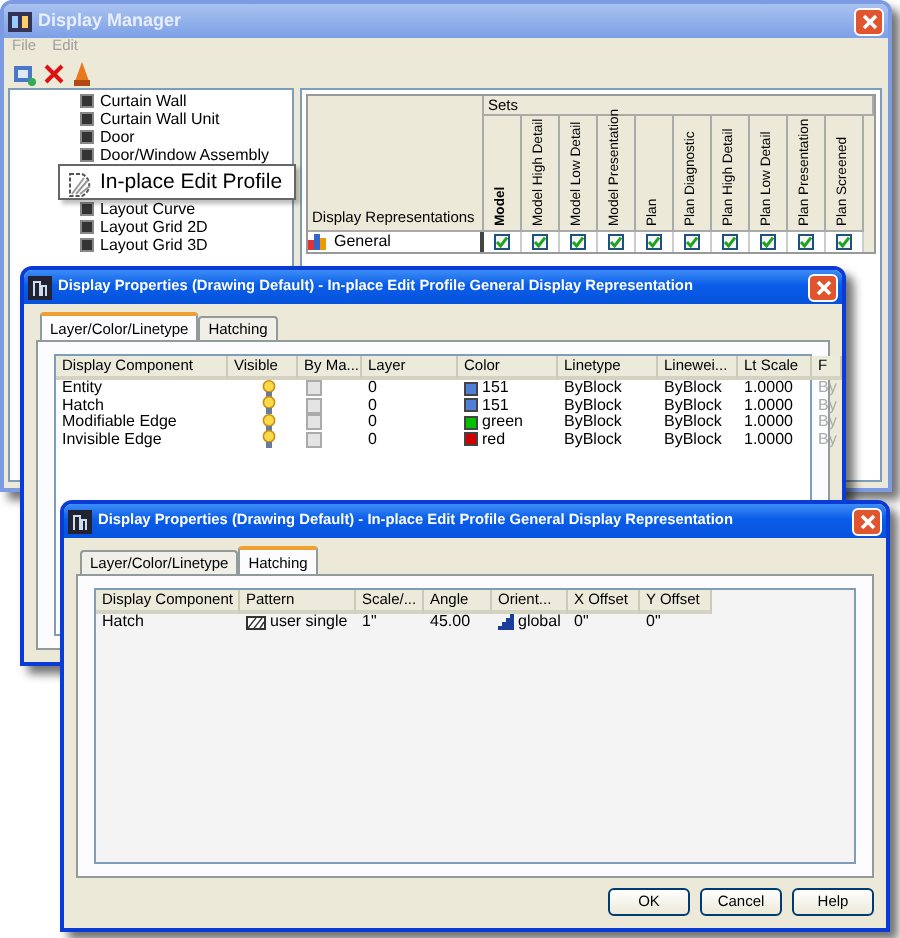 This screenshot has height=938, width=900. What do you see at coordinates (362, 242) in the screenshot?
I see `row-label: General` at bounding box center [362, 242].